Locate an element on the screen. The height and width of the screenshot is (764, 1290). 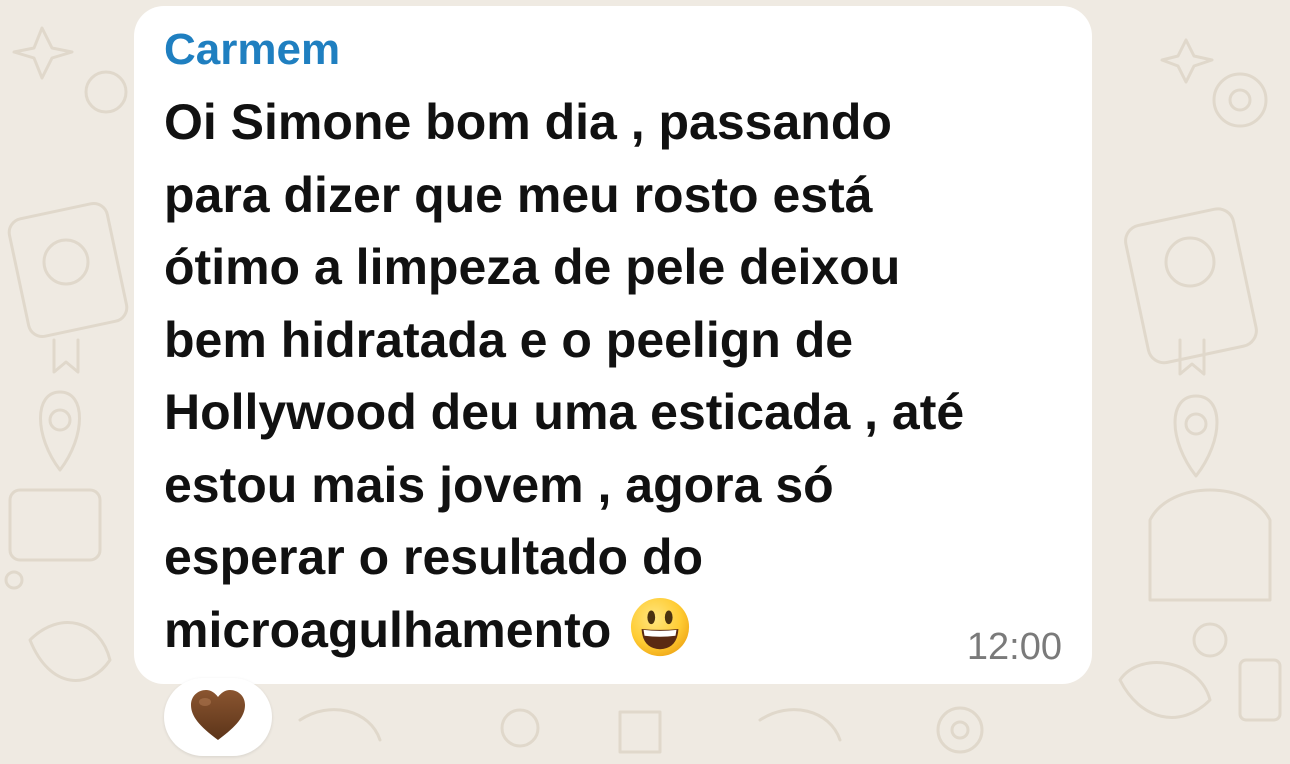
message-line: microagulhamento is located at coordinates (388, 629).